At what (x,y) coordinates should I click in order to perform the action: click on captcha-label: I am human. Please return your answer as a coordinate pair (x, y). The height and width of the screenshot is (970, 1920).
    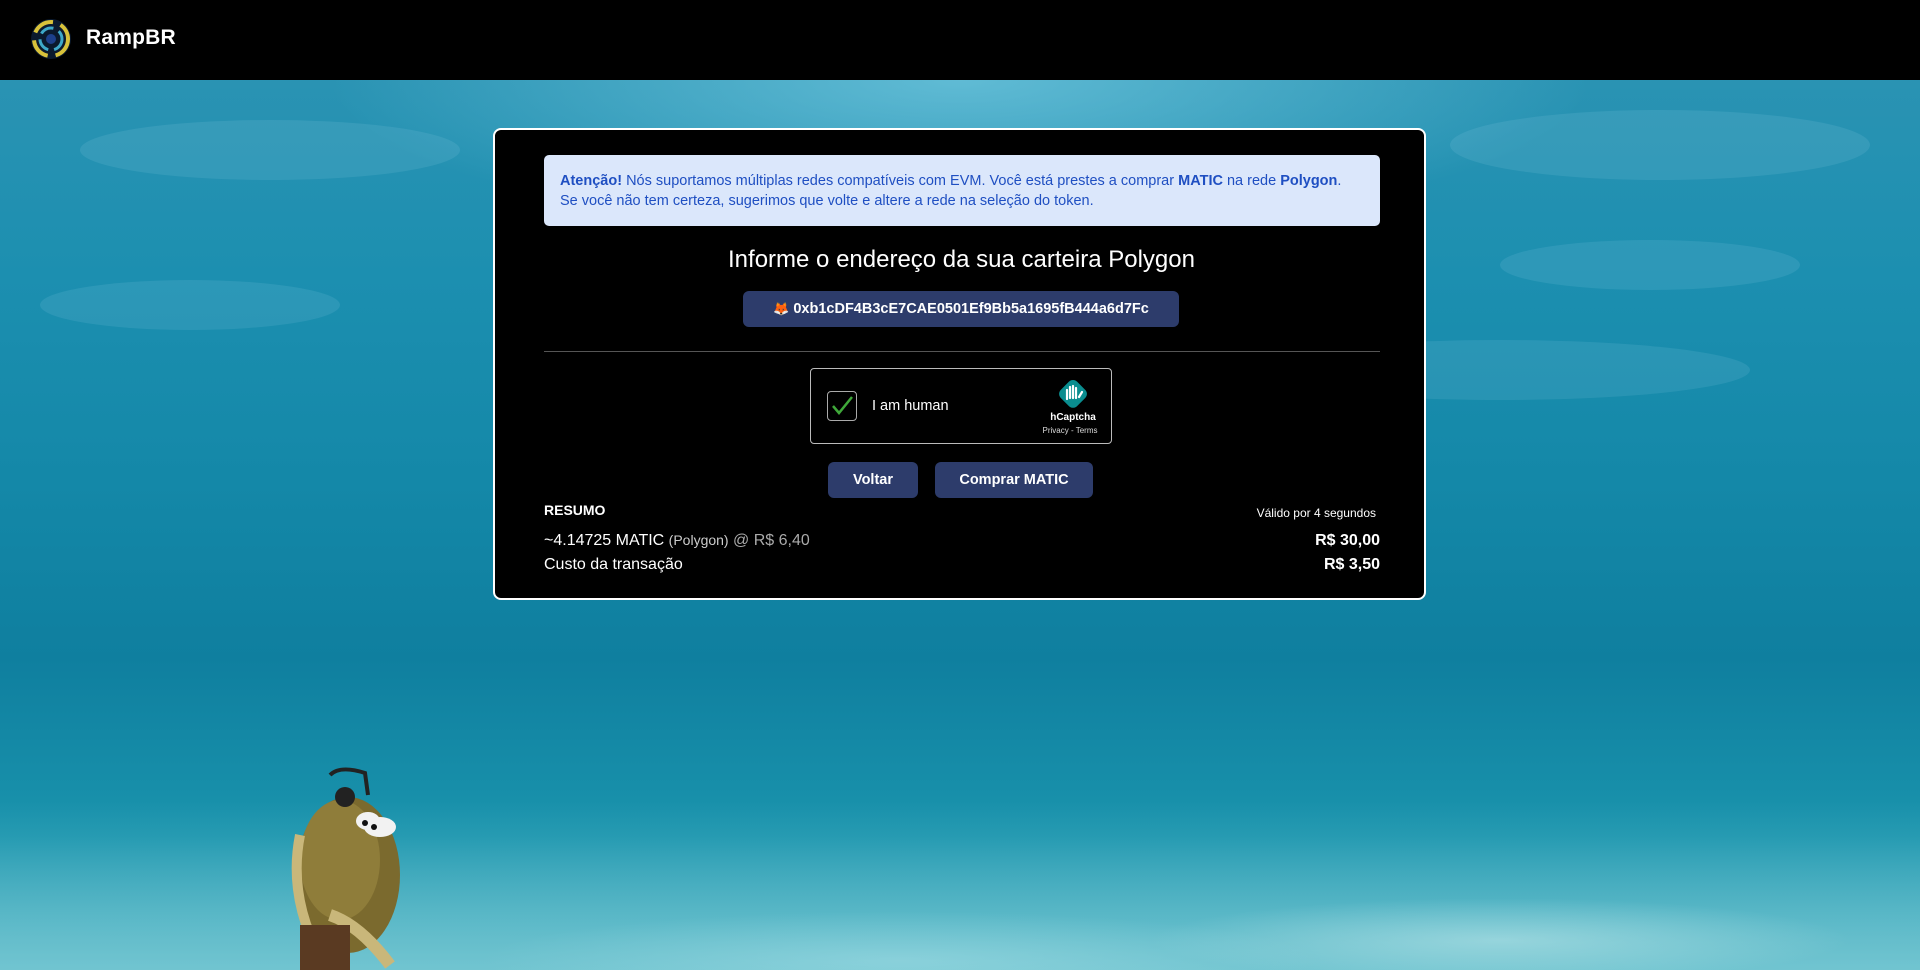
    Looking at the image, I should click on (910, 406).